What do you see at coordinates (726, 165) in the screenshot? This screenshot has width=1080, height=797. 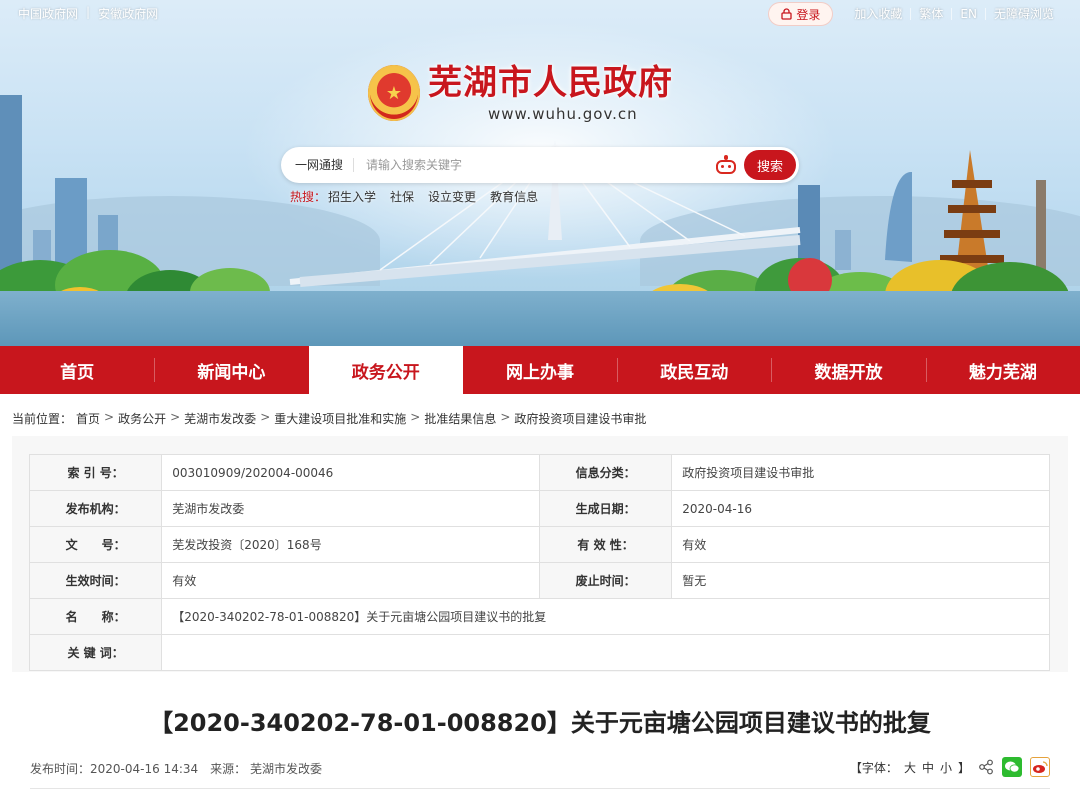 I see `robot-assistant-icon` at bounding box center [726, 165].